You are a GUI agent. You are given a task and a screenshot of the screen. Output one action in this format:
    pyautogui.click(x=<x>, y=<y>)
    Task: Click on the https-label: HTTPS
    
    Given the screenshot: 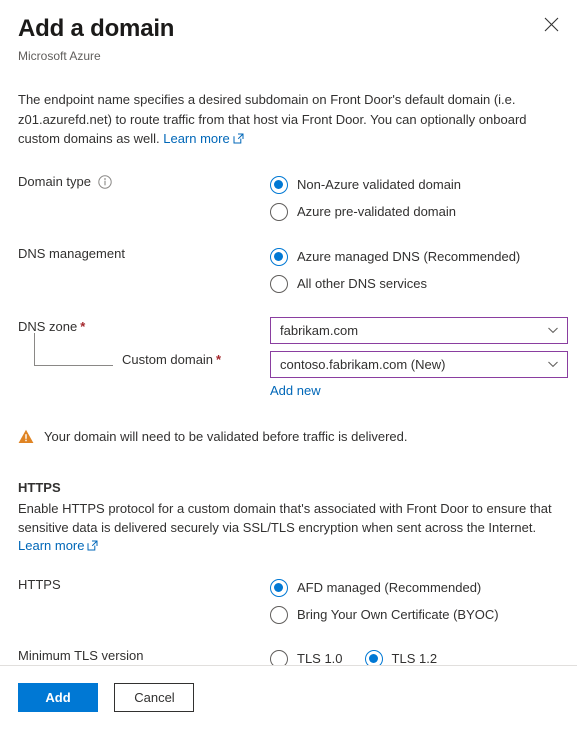 What is the action you would take?
    pyautogui.click(x=39, y=584)
    